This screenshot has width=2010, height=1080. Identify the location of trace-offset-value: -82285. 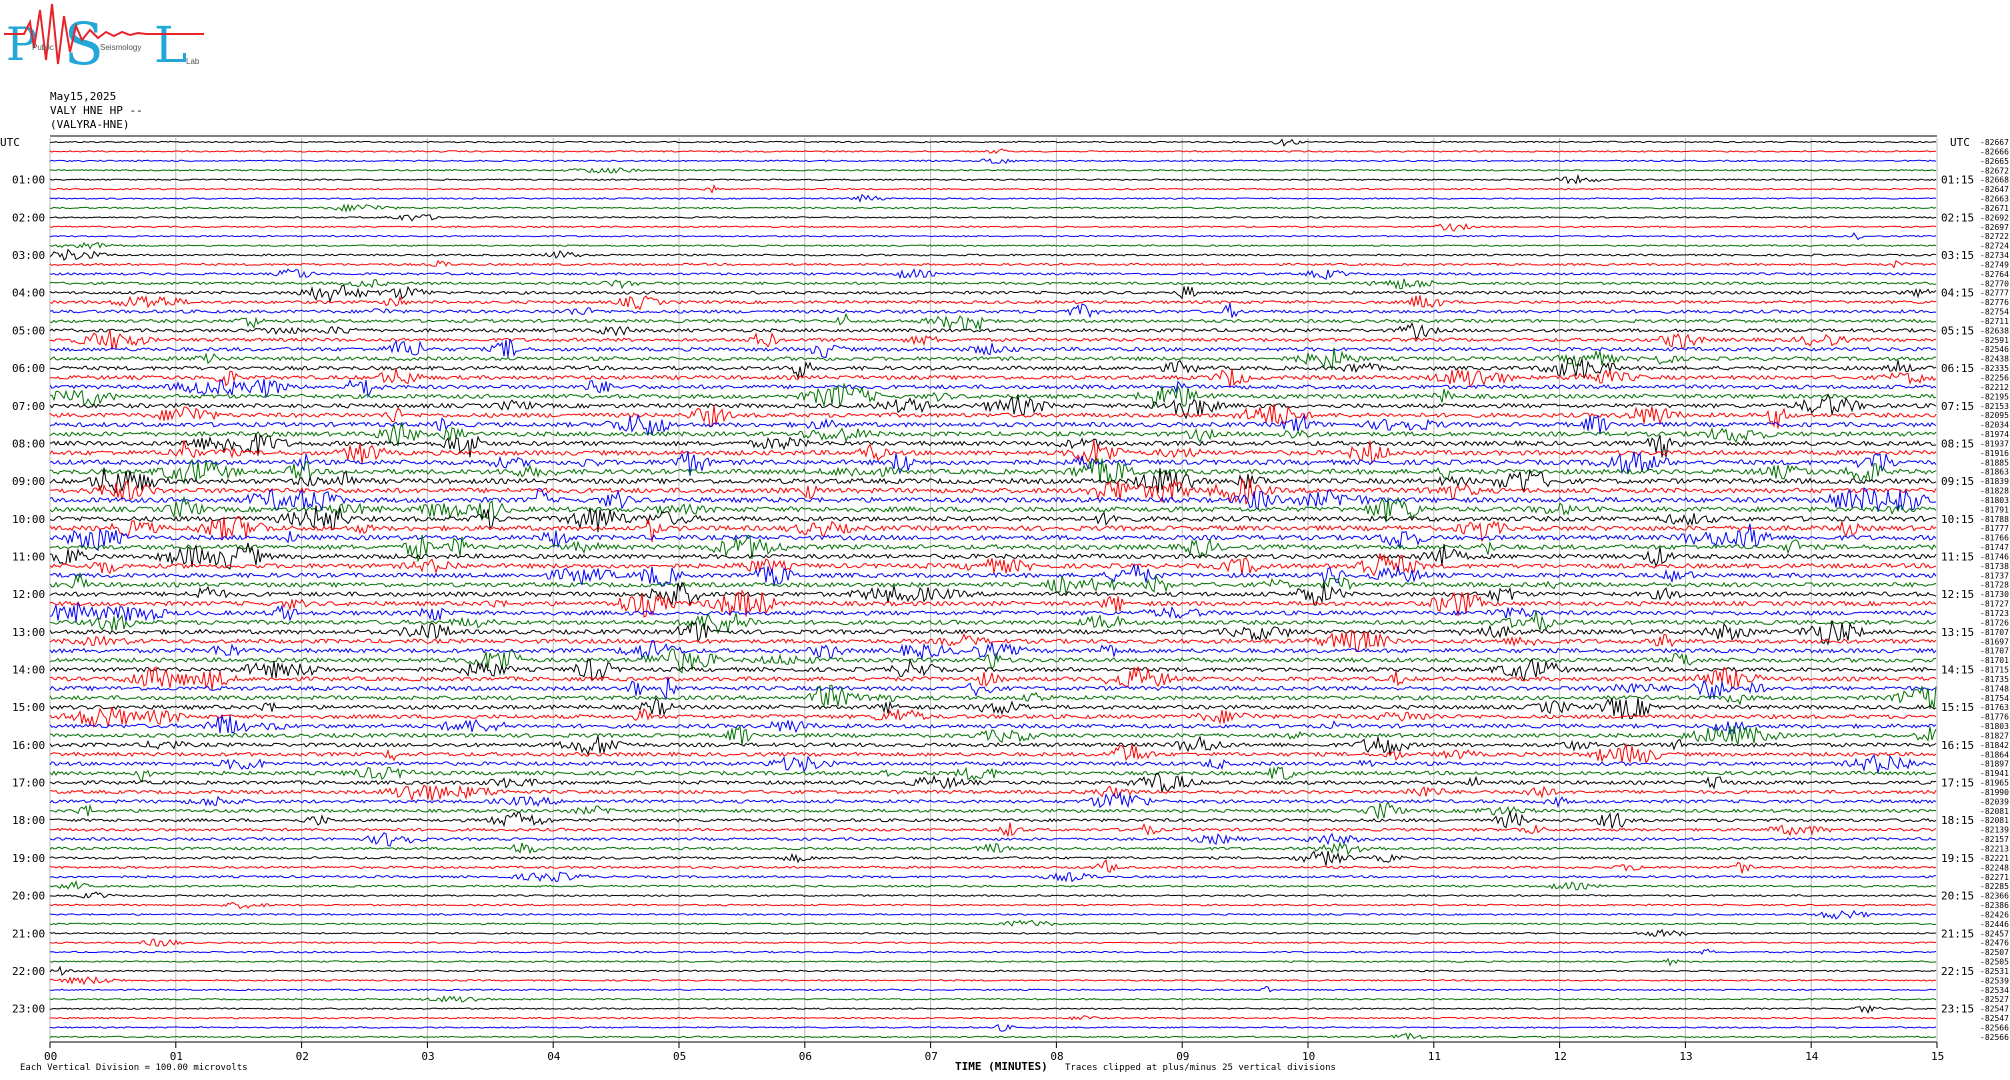
(1994, 886).